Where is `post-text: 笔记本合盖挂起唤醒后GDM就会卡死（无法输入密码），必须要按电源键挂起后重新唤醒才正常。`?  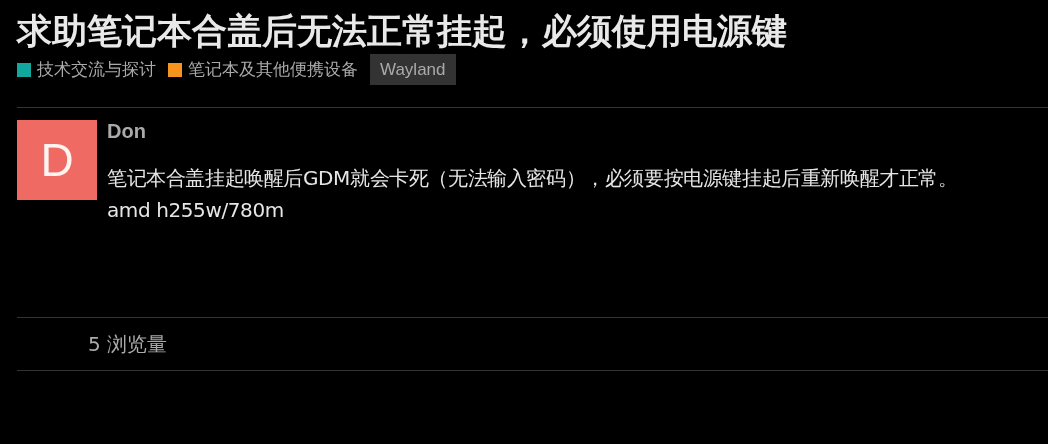 post-text: 笔记本合盖挂起唤醒后GDM就会卡死（无法输入密码），必须要按电源键挂起后重新唤醒才正常。 is located at coordinates (532, 178).